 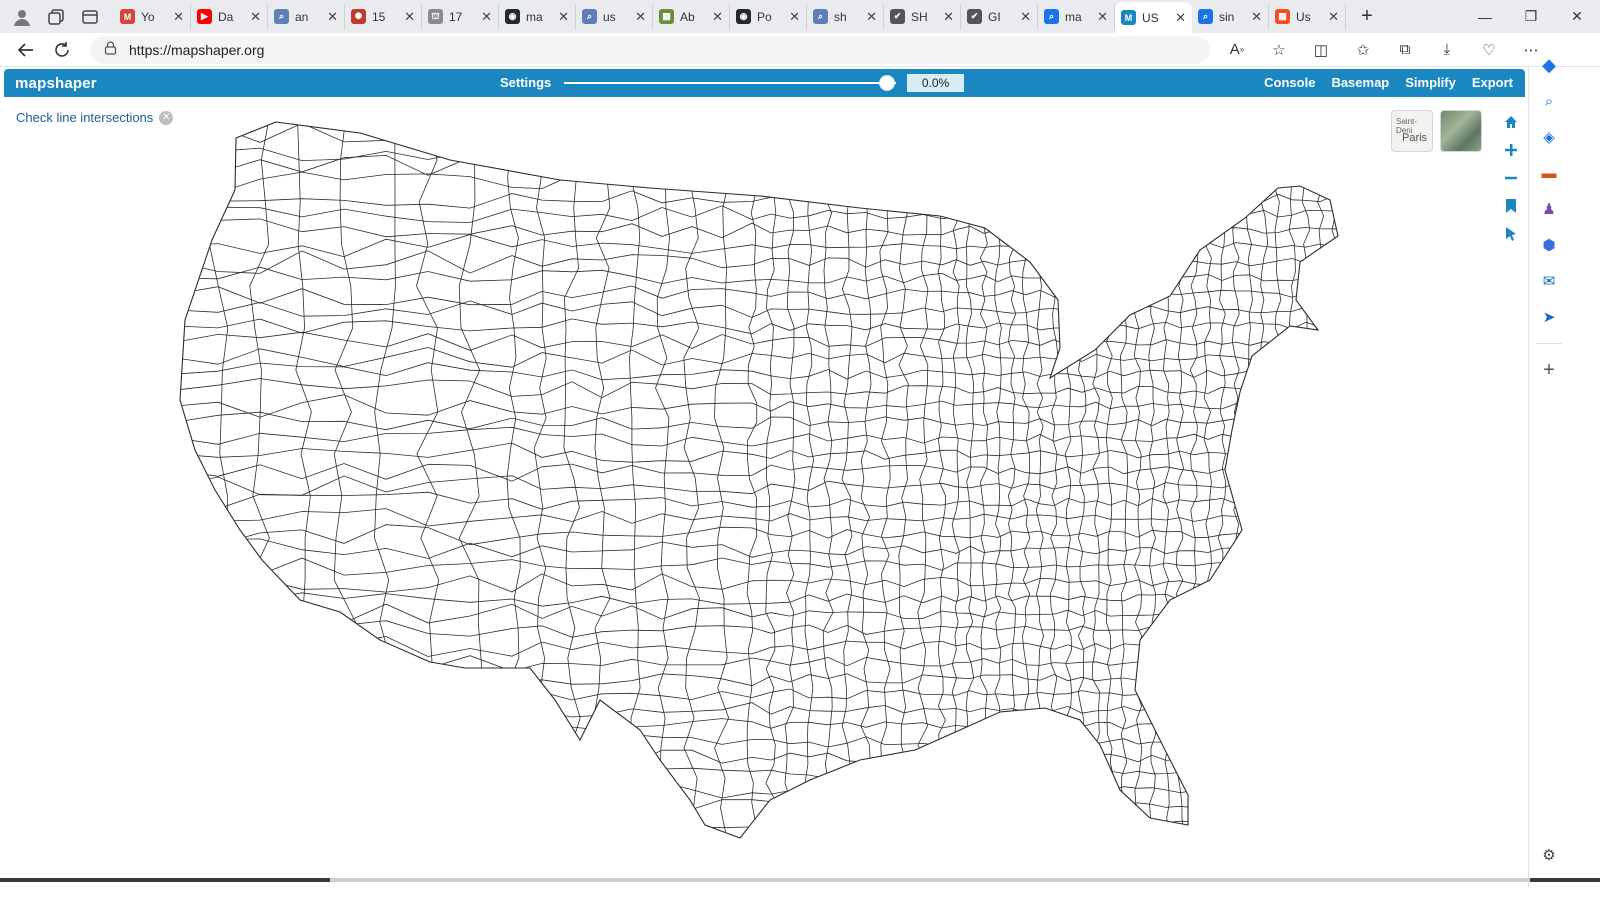 I want to click on zoom-out-icon, so click(x=1511, y=178).